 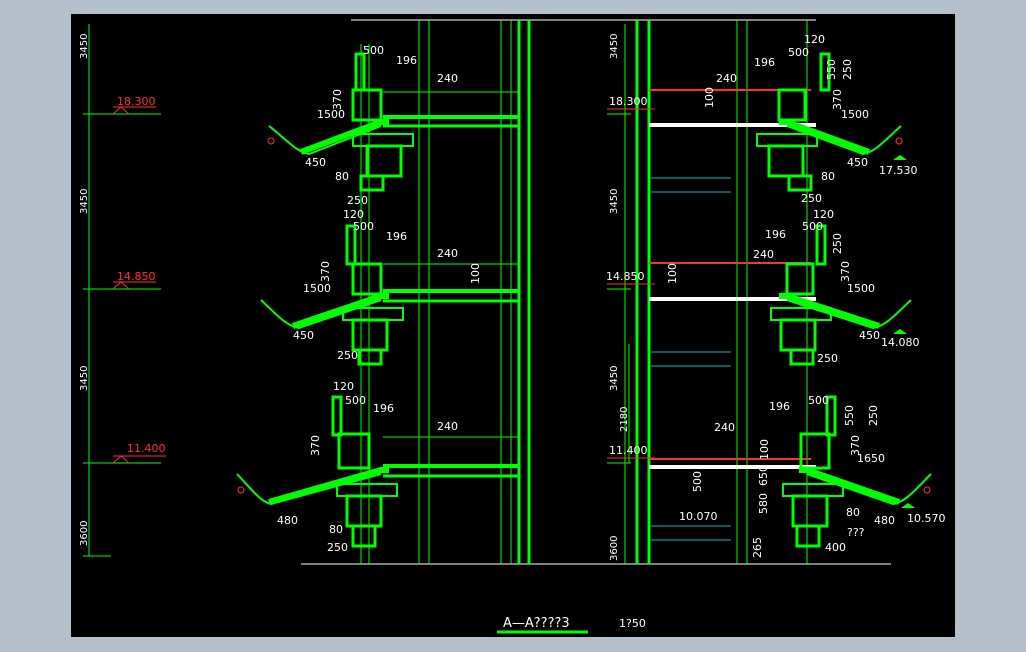 What do you see at coordinates (831, 69) in the screenshot?
I see `rt1-550: 550` at bounding box center [831, 69].